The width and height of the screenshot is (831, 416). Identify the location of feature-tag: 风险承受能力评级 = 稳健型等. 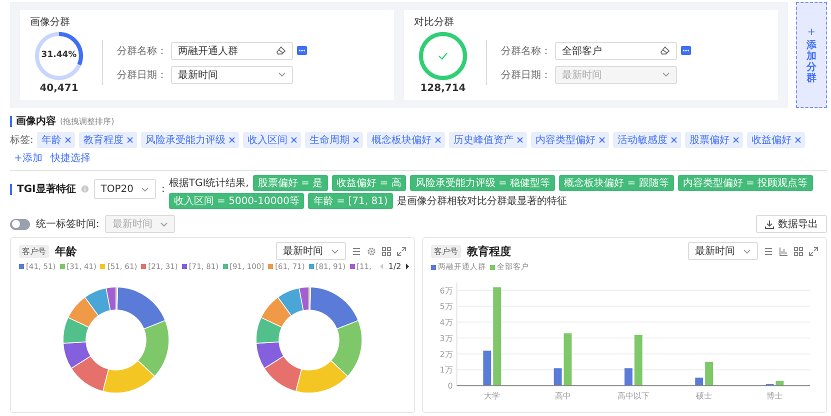
(483, 183).